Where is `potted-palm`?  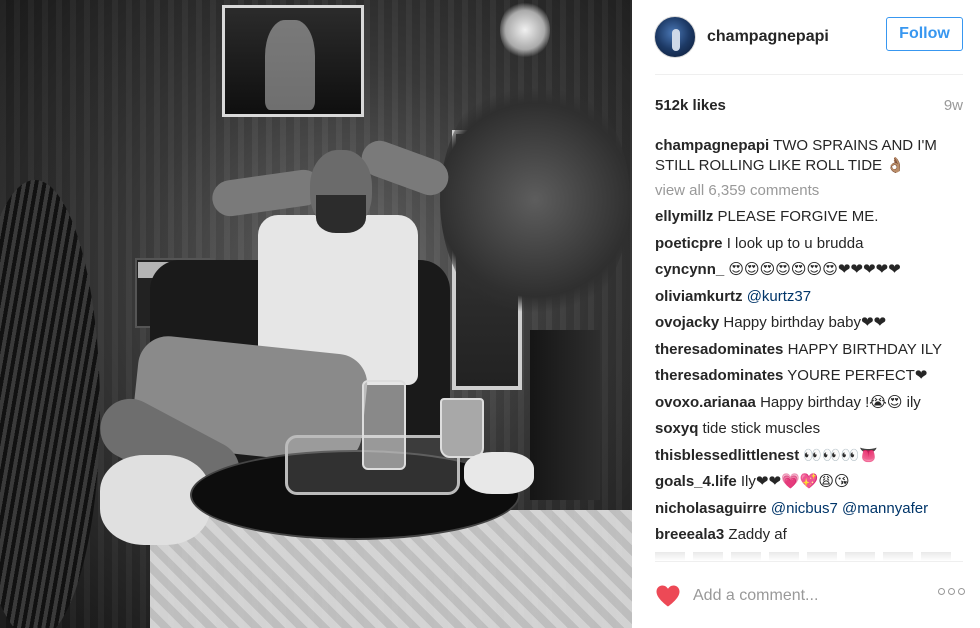
potted-palm is located at coordinates (535, 200).